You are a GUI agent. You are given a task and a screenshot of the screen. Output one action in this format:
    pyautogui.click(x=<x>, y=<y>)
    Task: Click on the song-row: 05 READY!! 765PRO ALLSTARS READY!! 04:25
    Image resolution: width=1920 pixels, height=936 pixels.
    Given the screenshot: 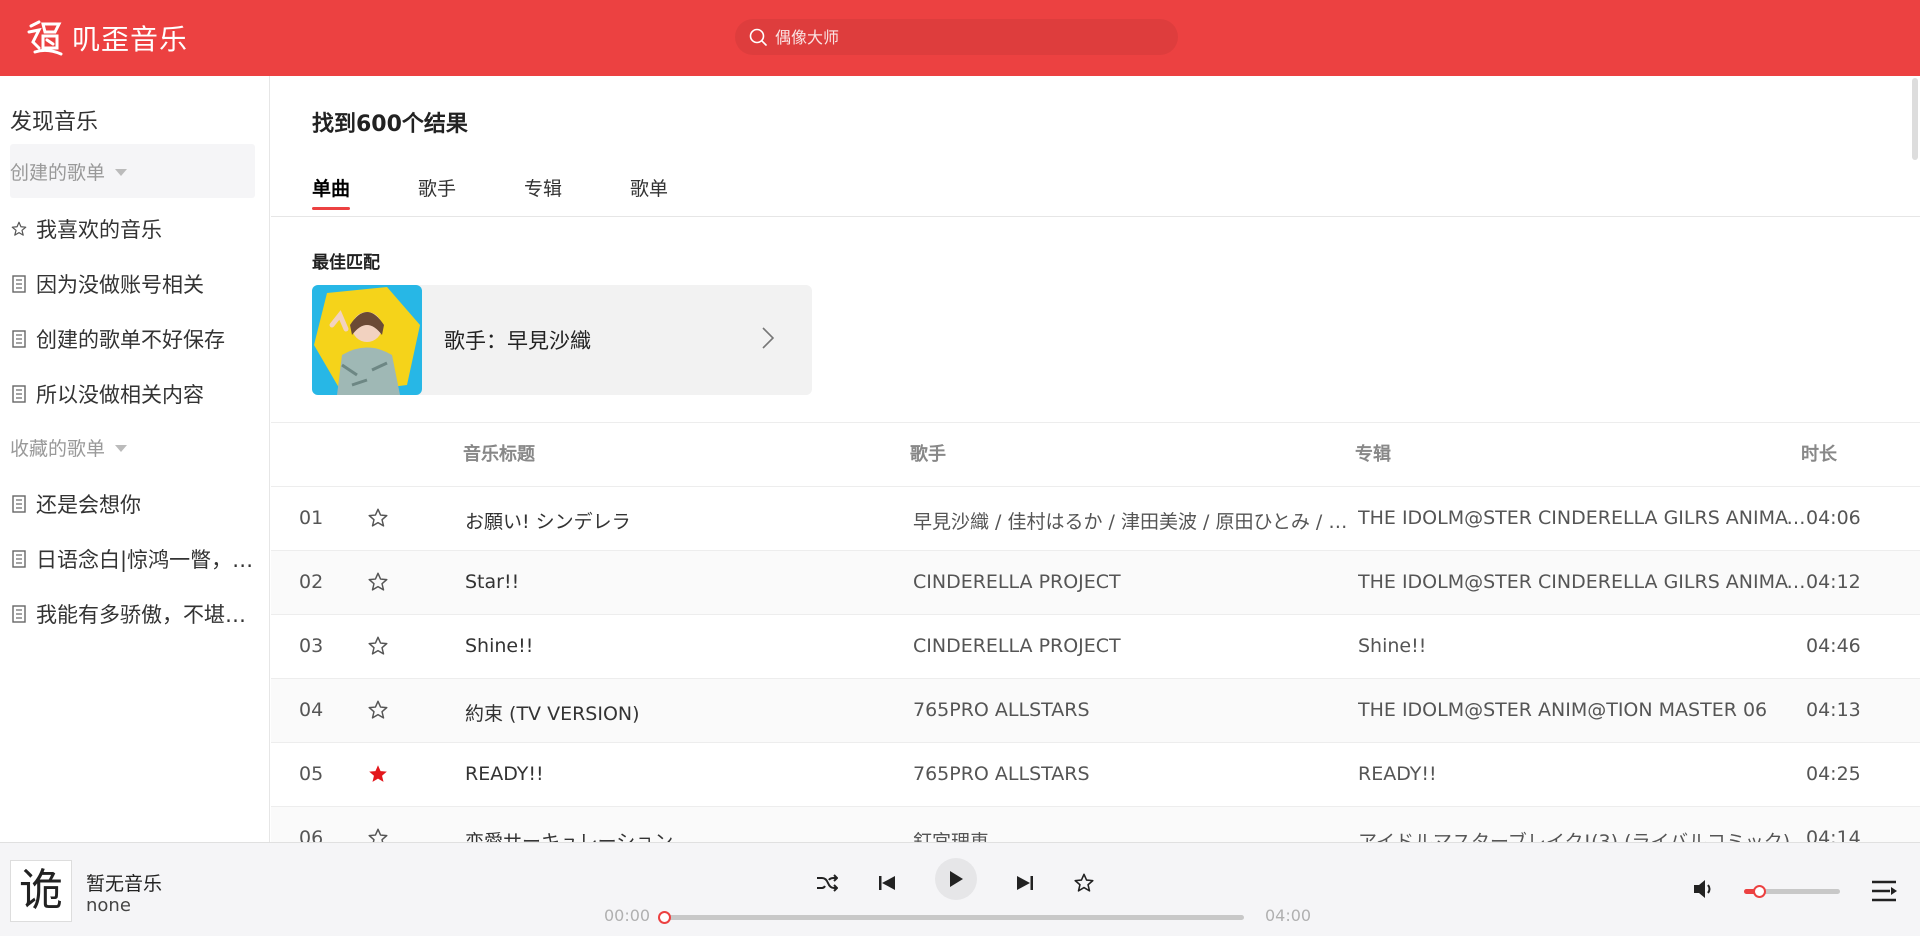 What is the action you would take?
    pyautogui.click(x=1095, y=774)
    